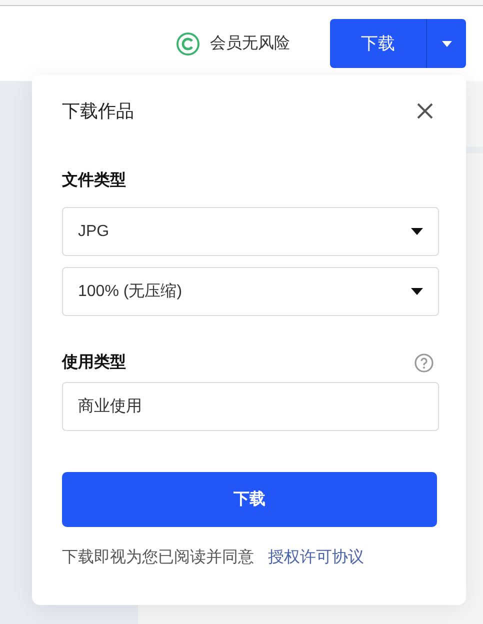 The width and height of the screenshot is (483, 624). Describe the element at coordinates (250, 406) in the screenshot. I see `usage-input: 商业使用` at that location.